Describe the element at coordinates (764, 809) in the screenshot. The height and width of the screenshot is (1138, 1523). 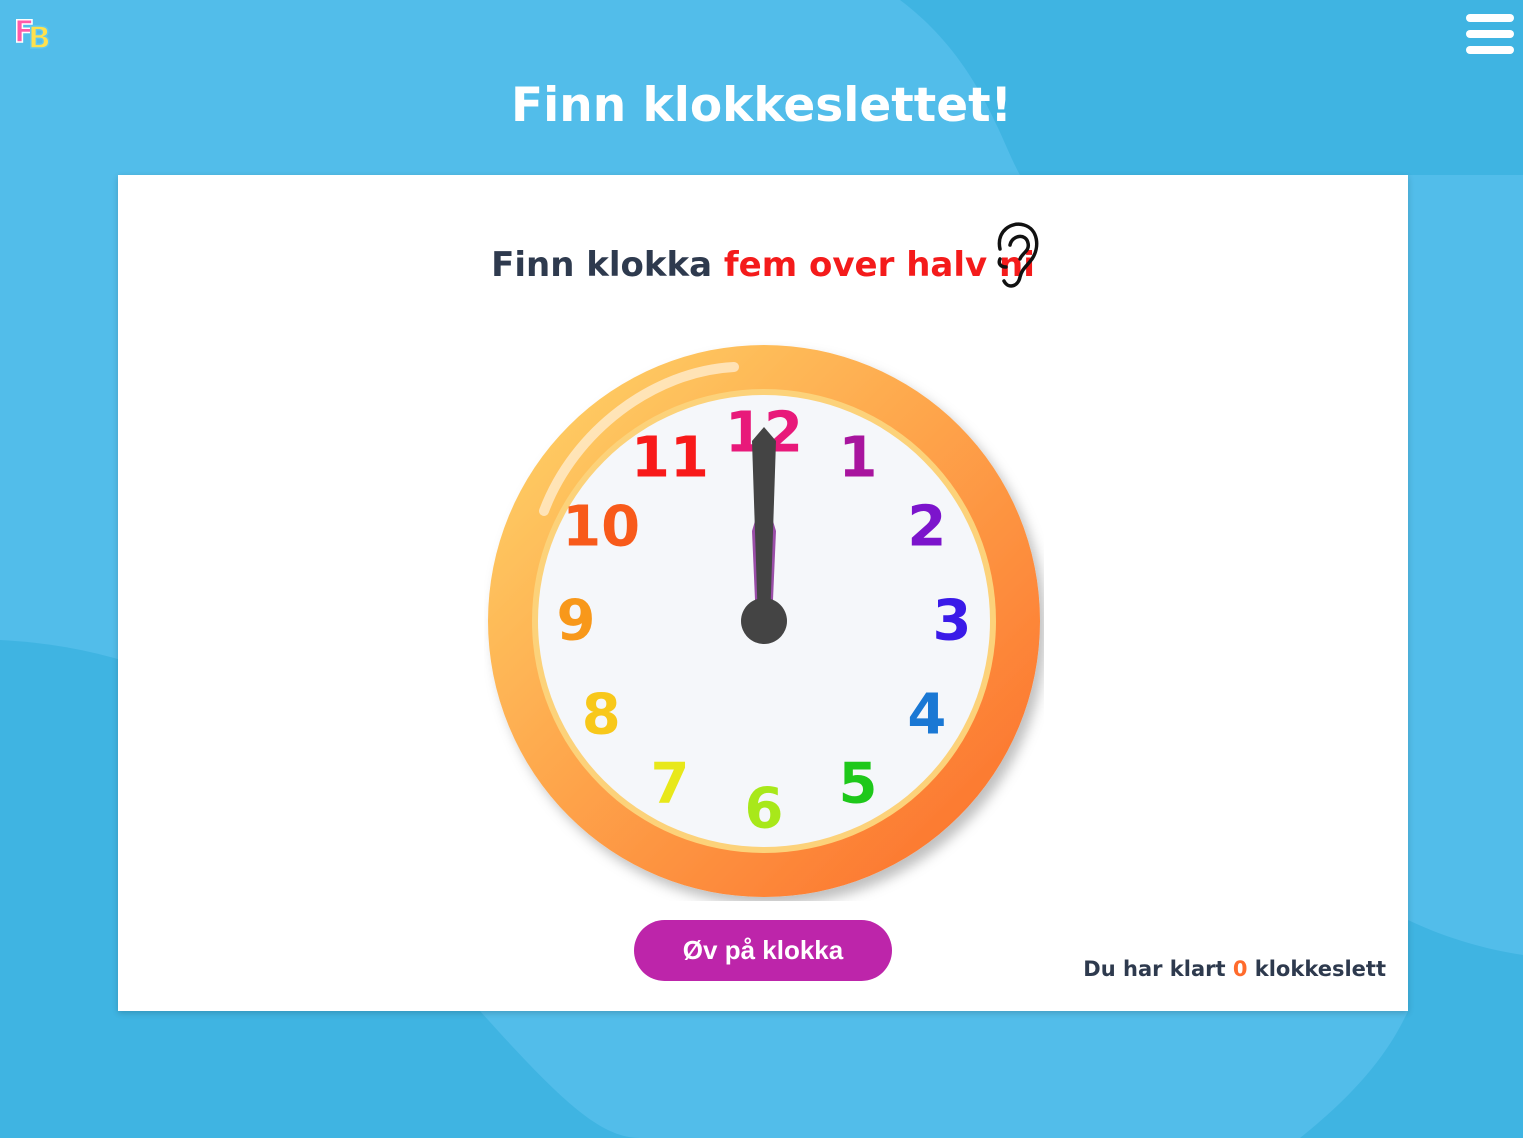
I see `clock-number-6: 6` at that location.